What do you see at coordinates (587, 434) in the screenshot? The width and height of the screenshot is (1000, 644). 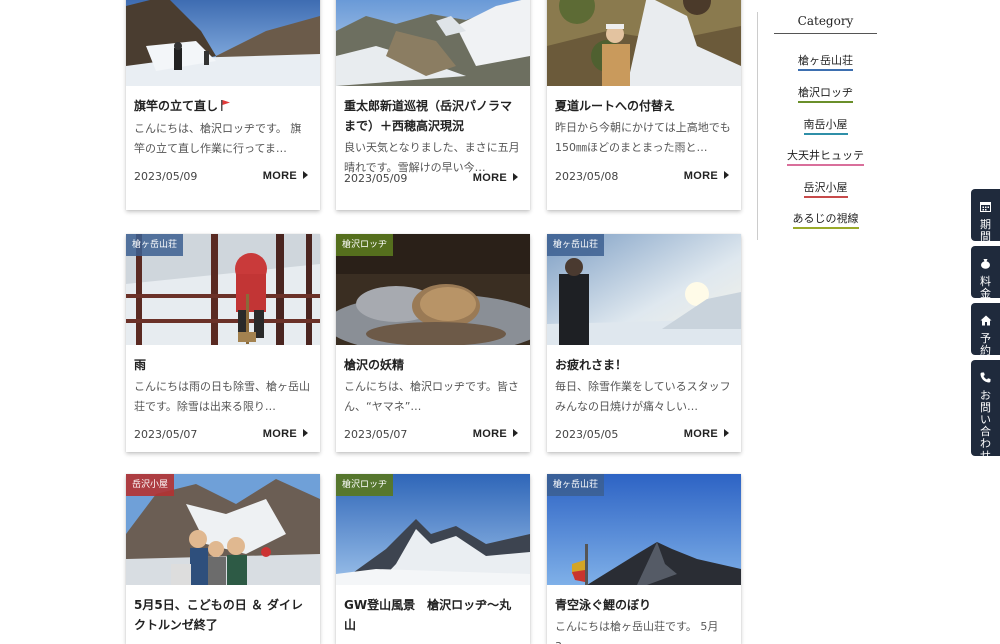 I see `post-date: 2023/05/05` at bounding box center [587, 434].